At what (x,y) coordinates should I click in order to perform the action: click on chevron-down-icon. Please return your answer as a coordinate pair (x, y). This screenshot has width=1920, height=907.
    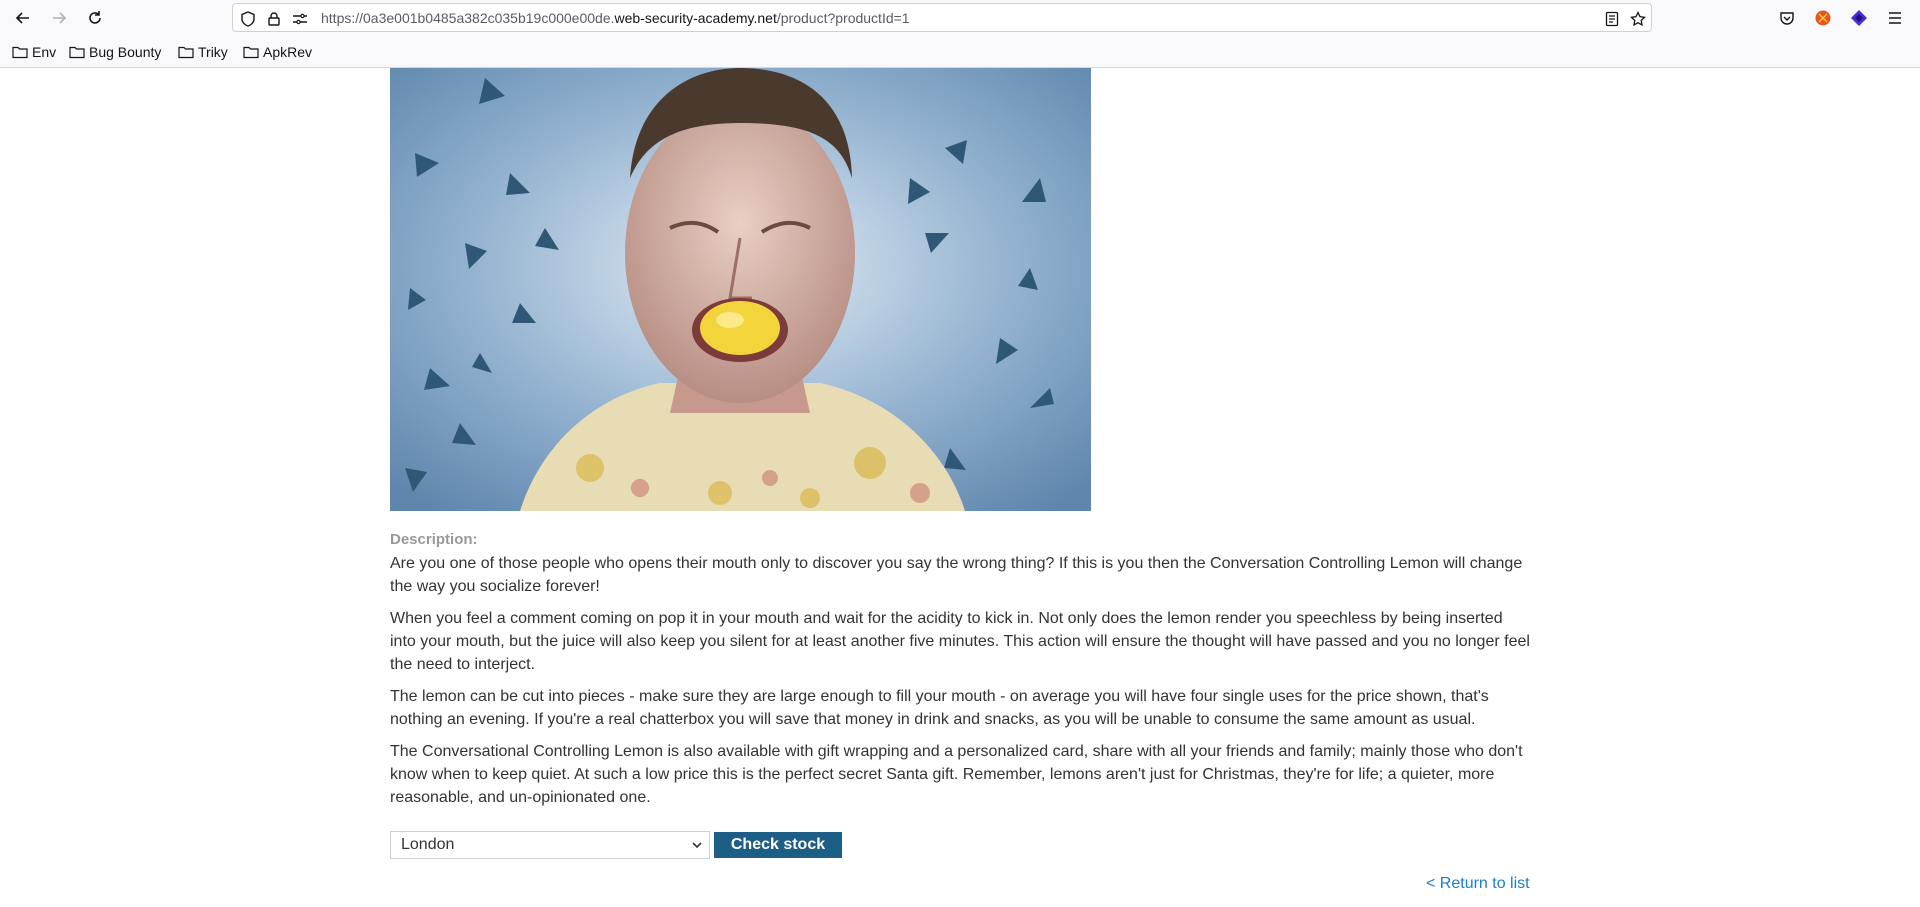
    Looking at the image, I should click on (697, 845).